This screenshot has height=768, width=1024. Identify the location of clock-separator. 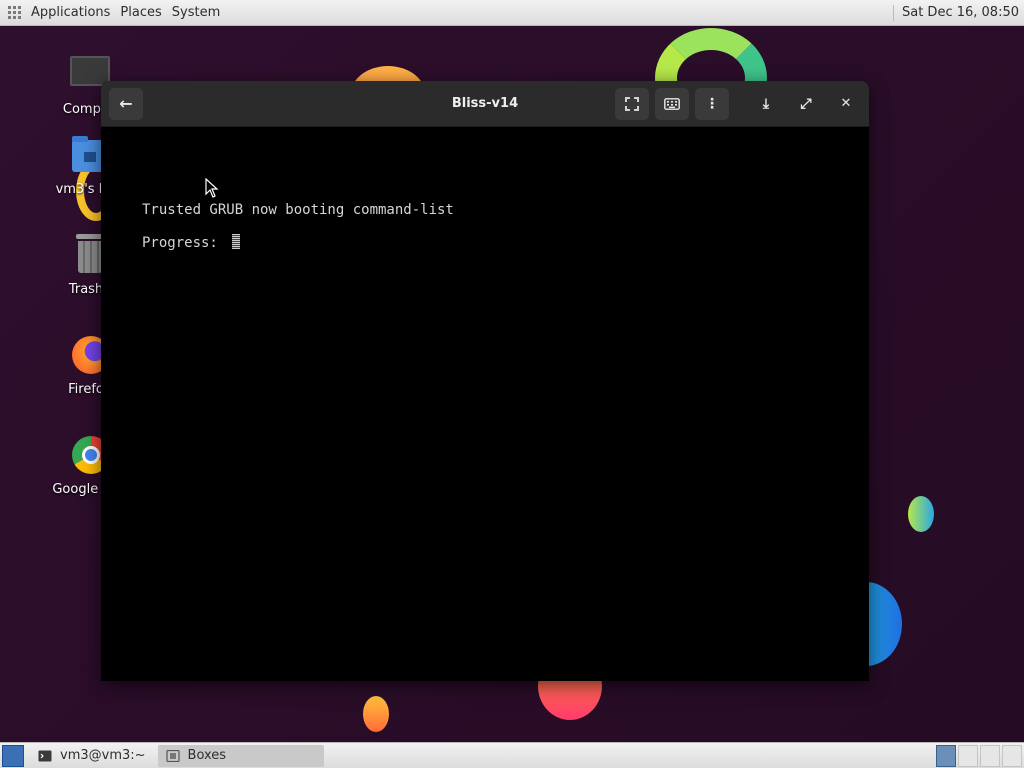
(893, 12).